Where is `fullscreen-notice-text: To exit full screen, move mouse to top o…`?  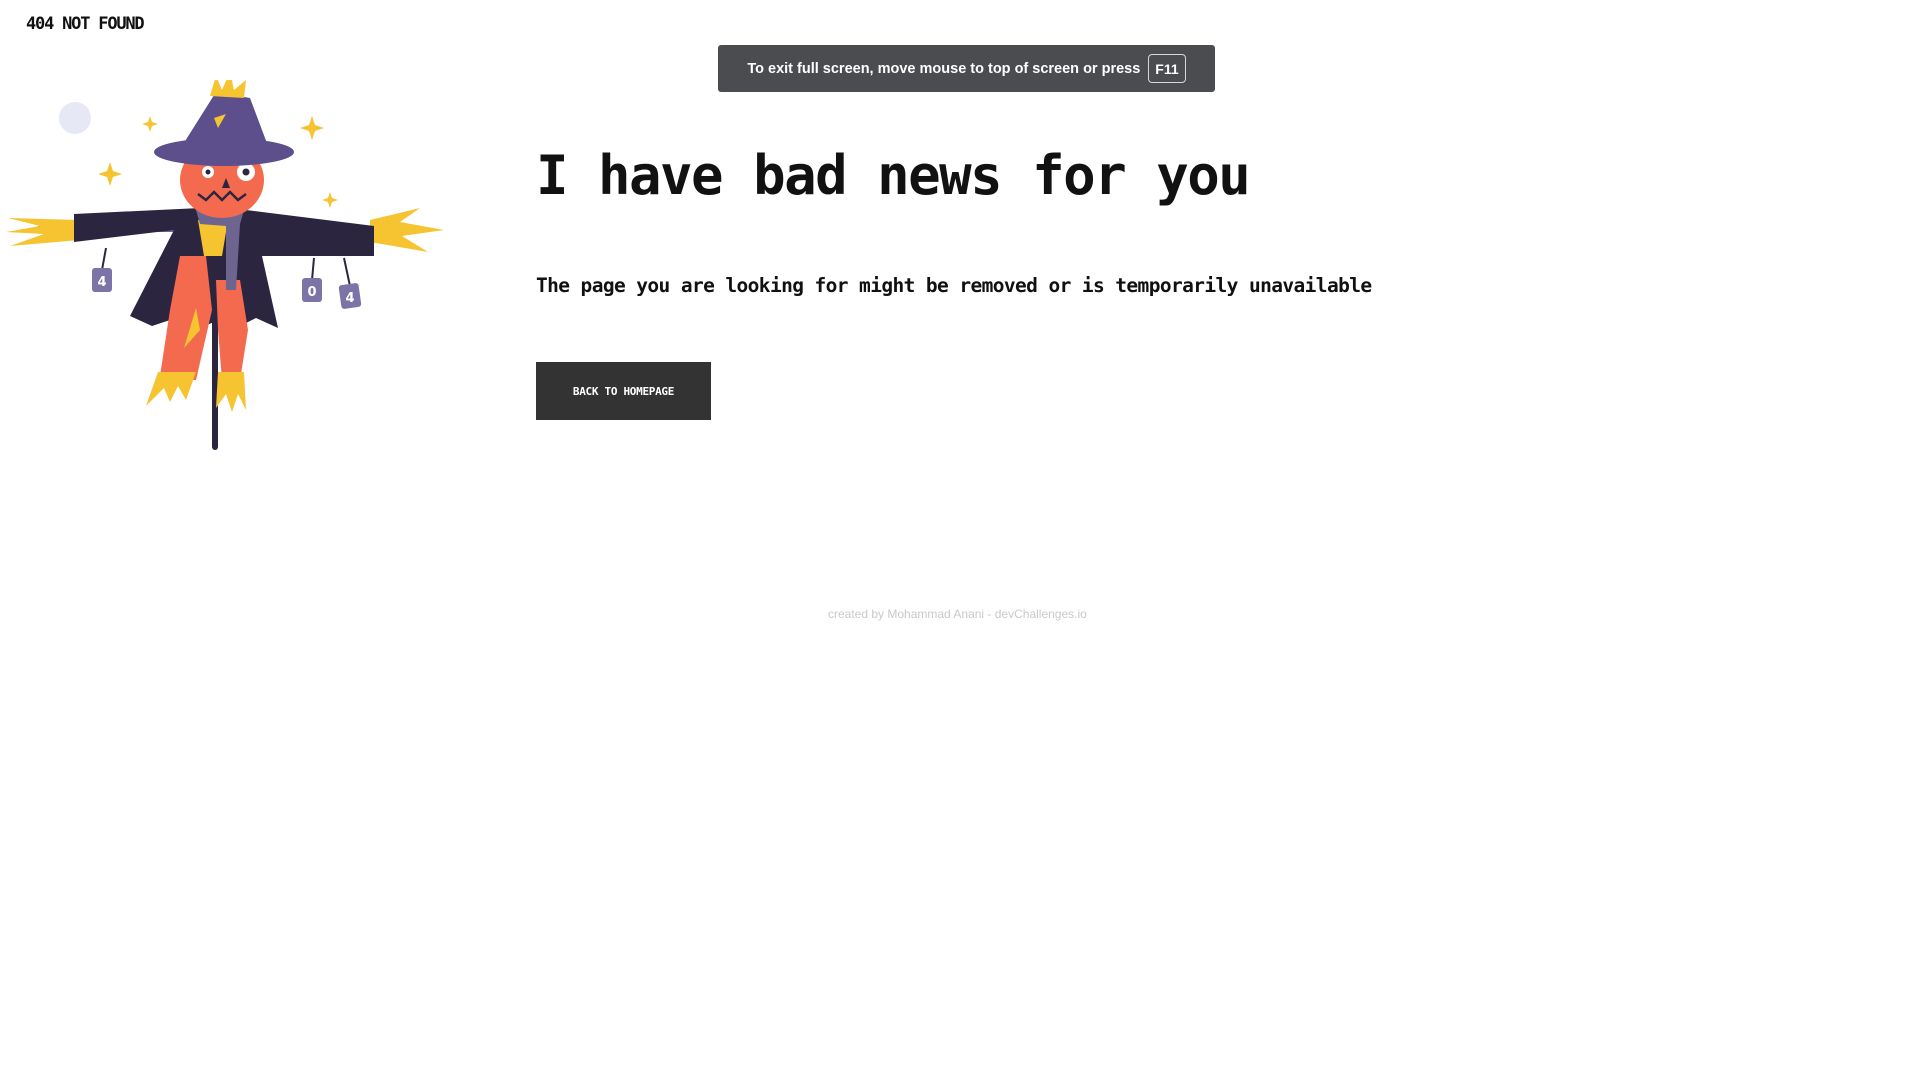
fullscreen-notice-text: To exit full screen, move mouse to top o… is located at coordinates (944, 68).